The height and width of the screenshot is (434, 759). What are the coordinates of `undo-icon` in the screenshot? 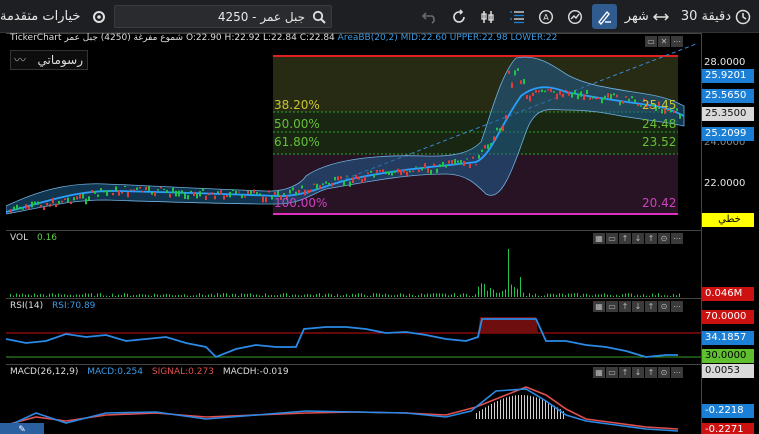 It's located at (430, 16).